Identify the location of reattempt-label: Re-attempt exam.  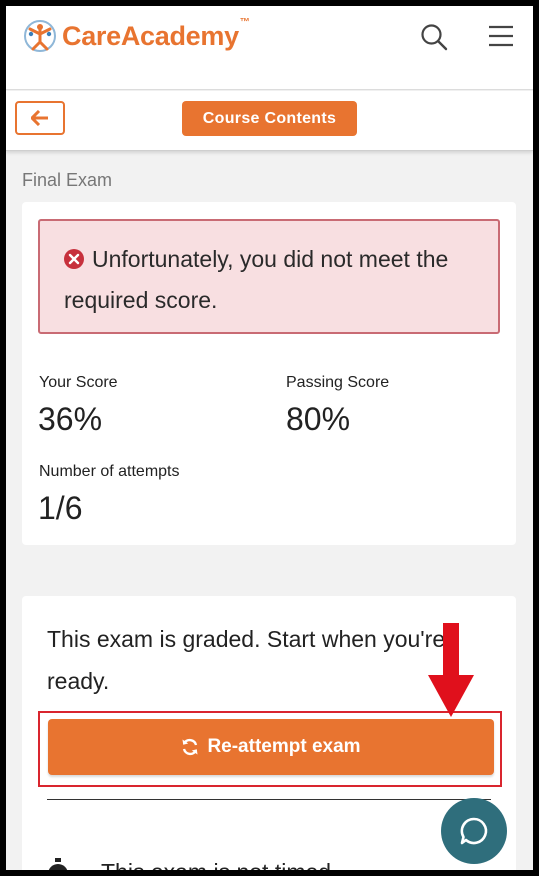
(284, 746).